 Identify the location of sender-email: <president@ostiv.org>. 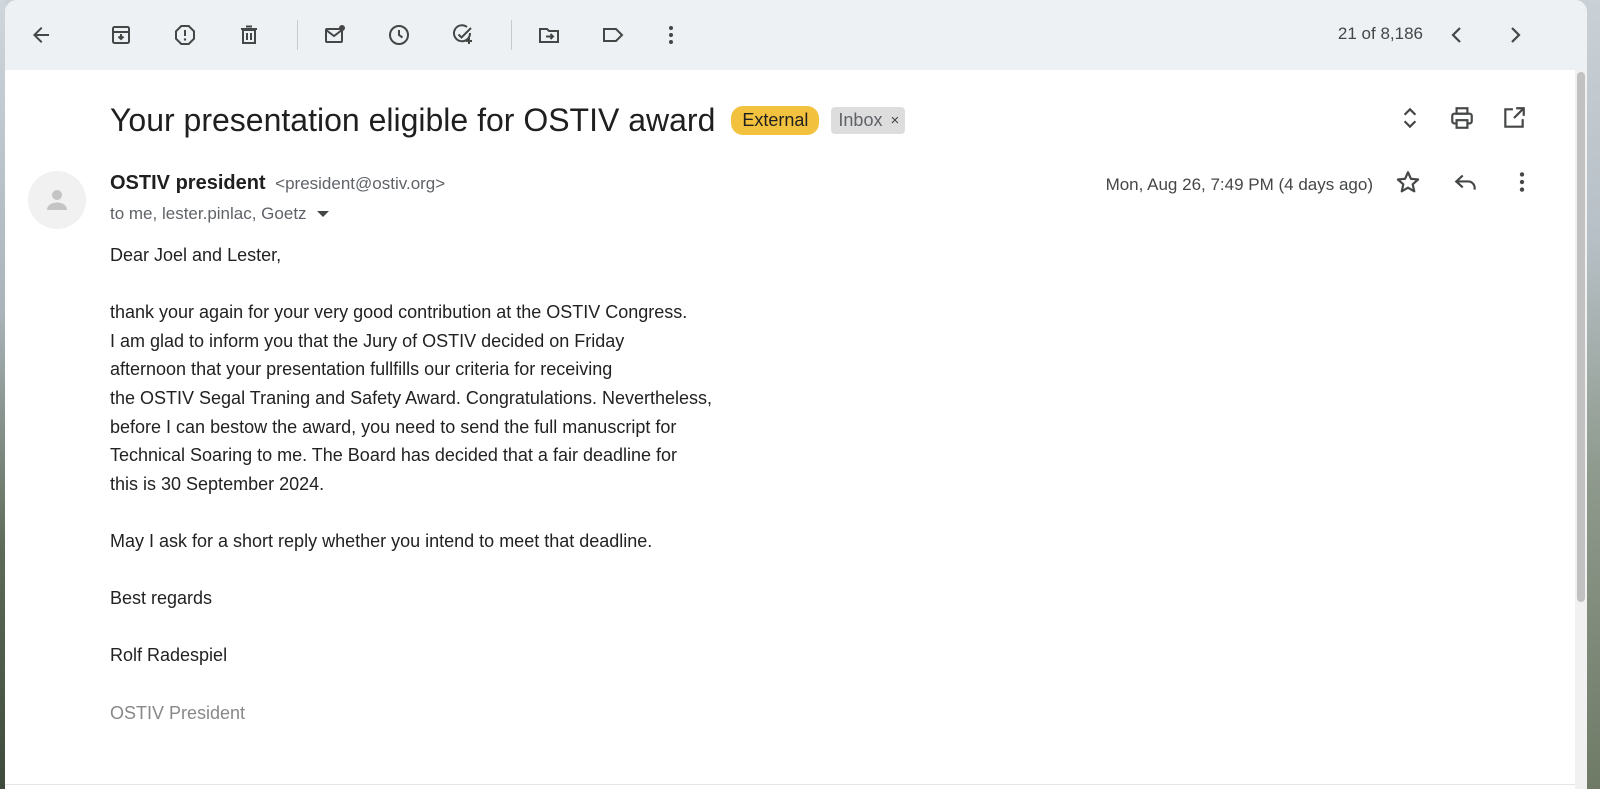
(360, 183).